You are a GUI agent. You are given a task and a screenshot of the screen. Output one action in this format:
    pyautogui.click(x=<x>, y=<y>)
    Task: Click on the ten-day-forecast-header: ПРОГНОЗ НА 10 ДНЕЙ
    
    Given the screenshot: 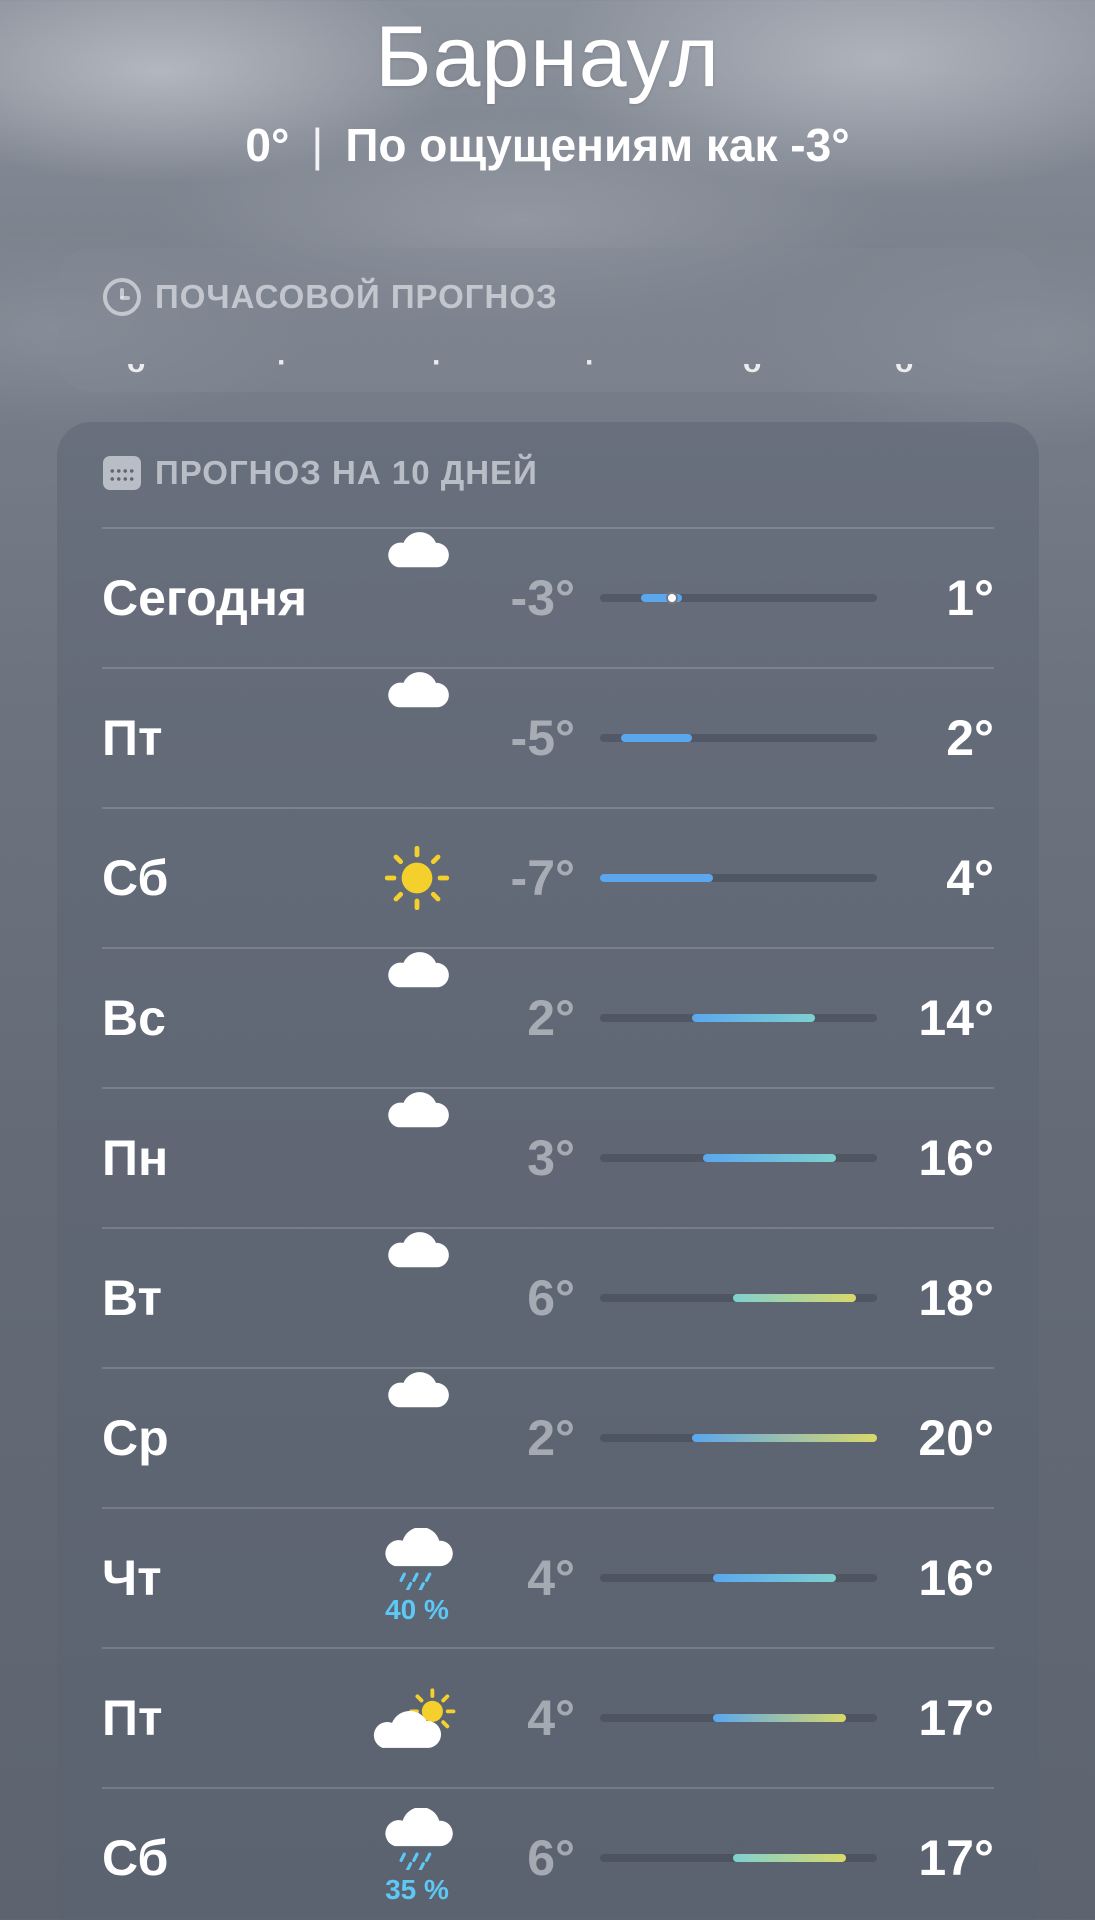 What is the action you would take?
    pyautogui.click(x=320, y=473)
    